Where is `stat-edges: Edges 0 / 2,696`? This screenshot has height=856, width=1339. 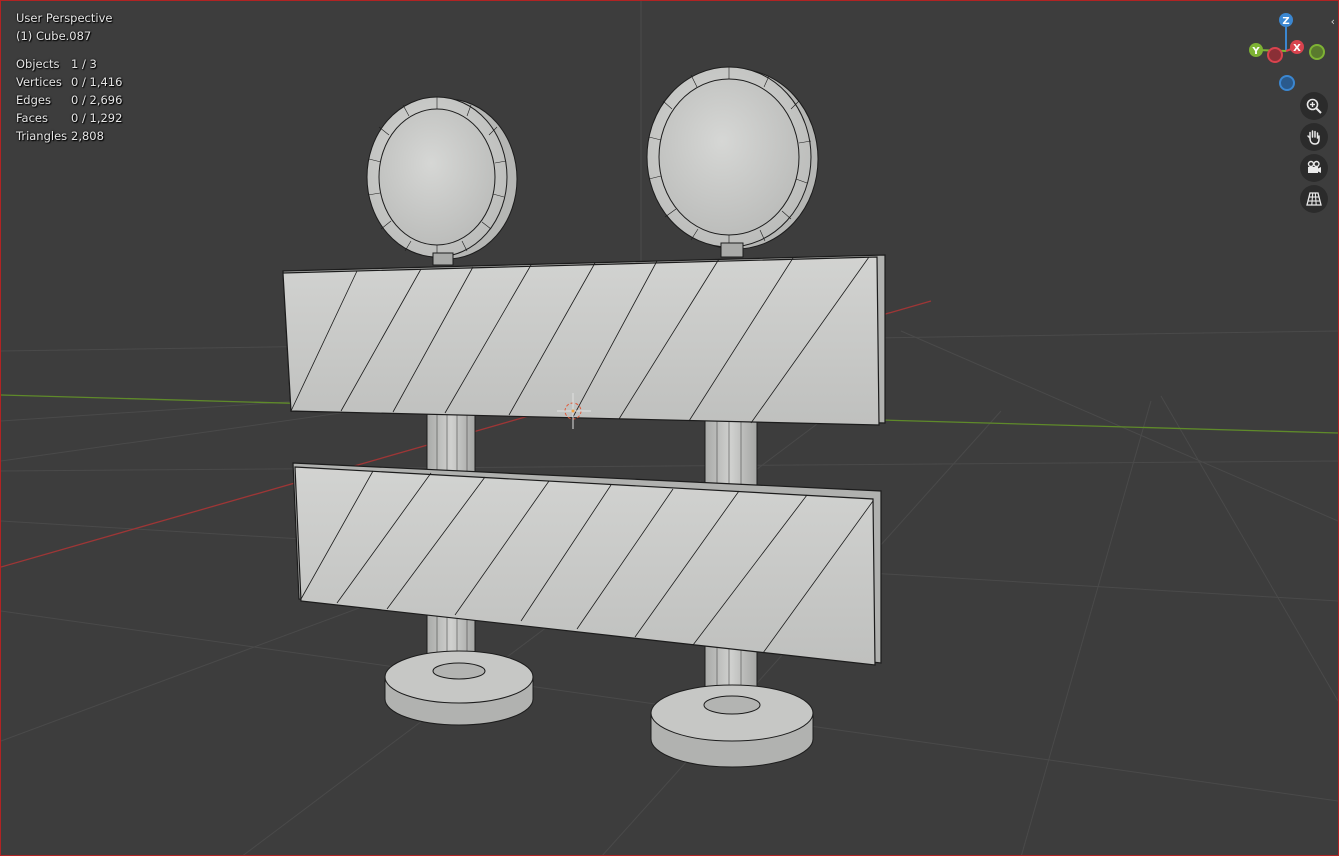 stat-edges: Edges 0 / 2,696 is located at coordinates (69, 100).